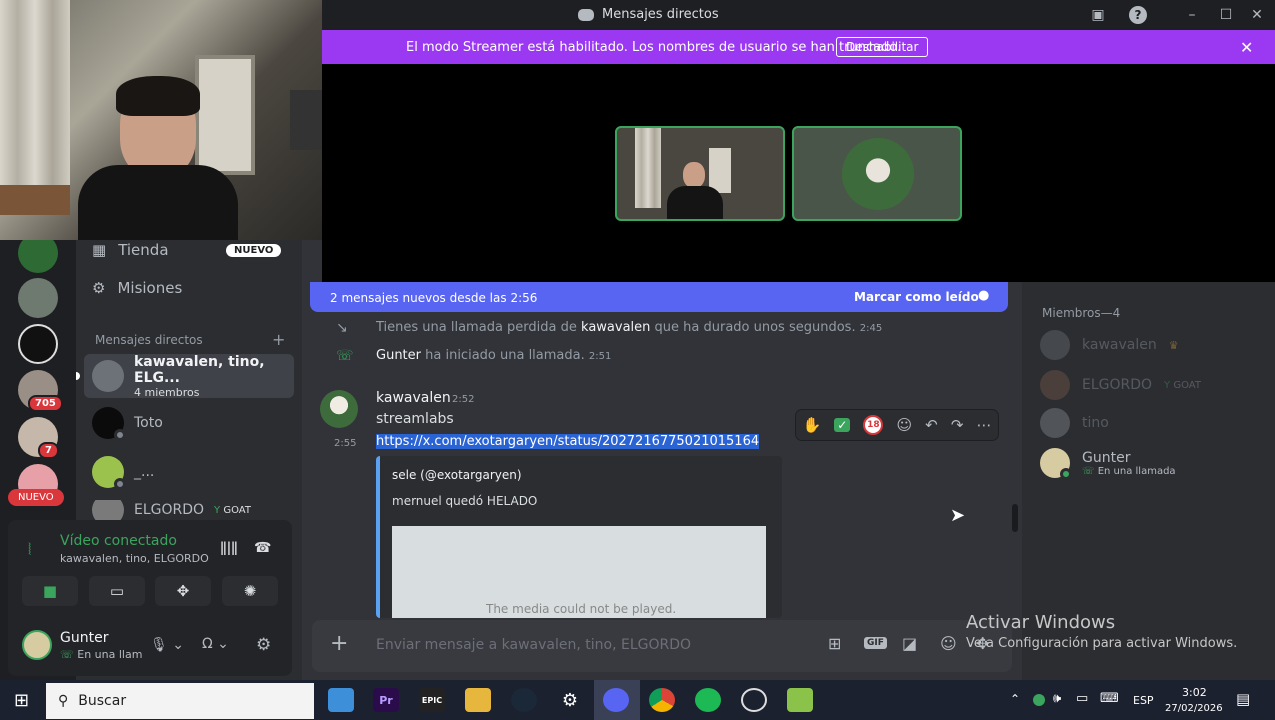  Describe the element at coordinates (812, 425) in the screenshot. I see `wave-reaction-icon: ✋` at that location.